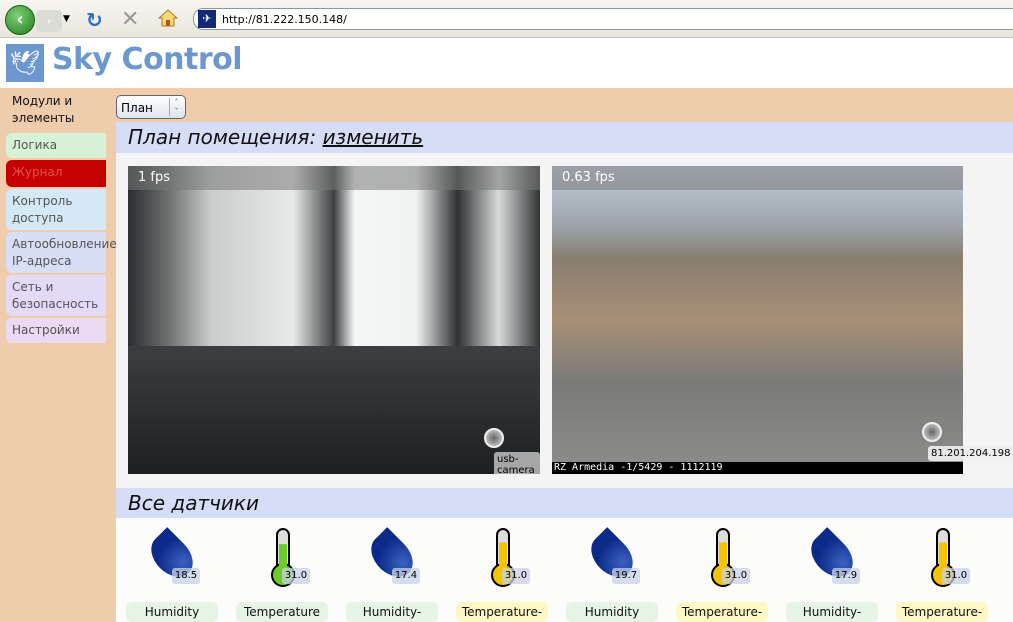 This screenshot has height=622, width=1013. I want to click on history-dropdown-icon: ▼, so click(66, 19).